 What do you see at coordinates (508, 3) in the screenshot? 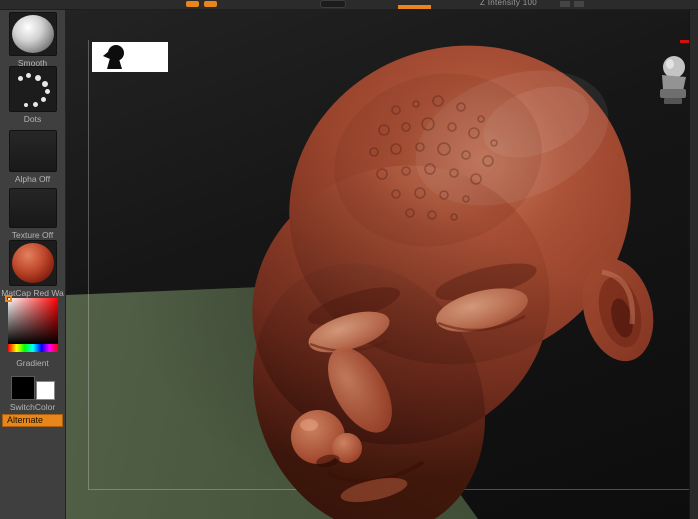
I see `z-intensity-slider: Z Intensity 100` at bounding box center [508, 3].